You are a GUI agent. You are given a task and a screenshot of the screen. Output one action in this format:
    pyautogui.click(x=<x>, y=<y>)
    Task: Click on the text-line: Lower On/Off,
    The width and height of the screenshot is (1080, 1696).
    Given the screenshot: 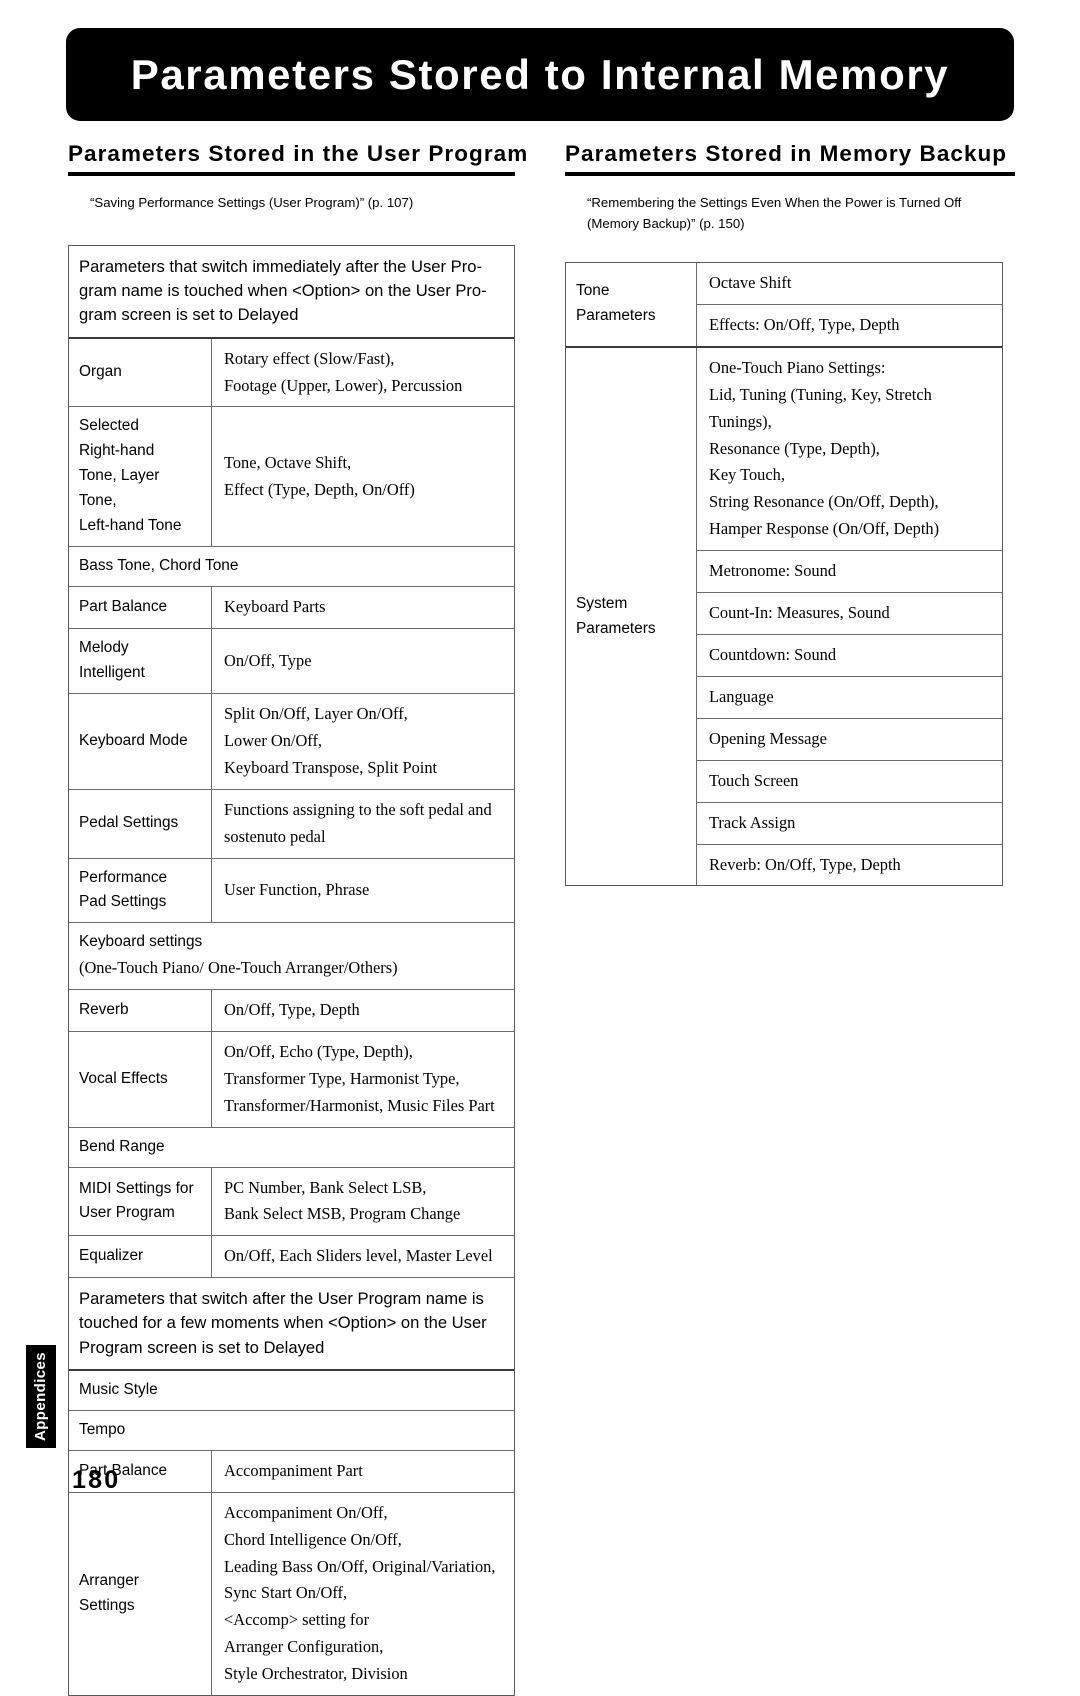 What is the action you would take?
    pyautogui.click(x=273, y=740)
    